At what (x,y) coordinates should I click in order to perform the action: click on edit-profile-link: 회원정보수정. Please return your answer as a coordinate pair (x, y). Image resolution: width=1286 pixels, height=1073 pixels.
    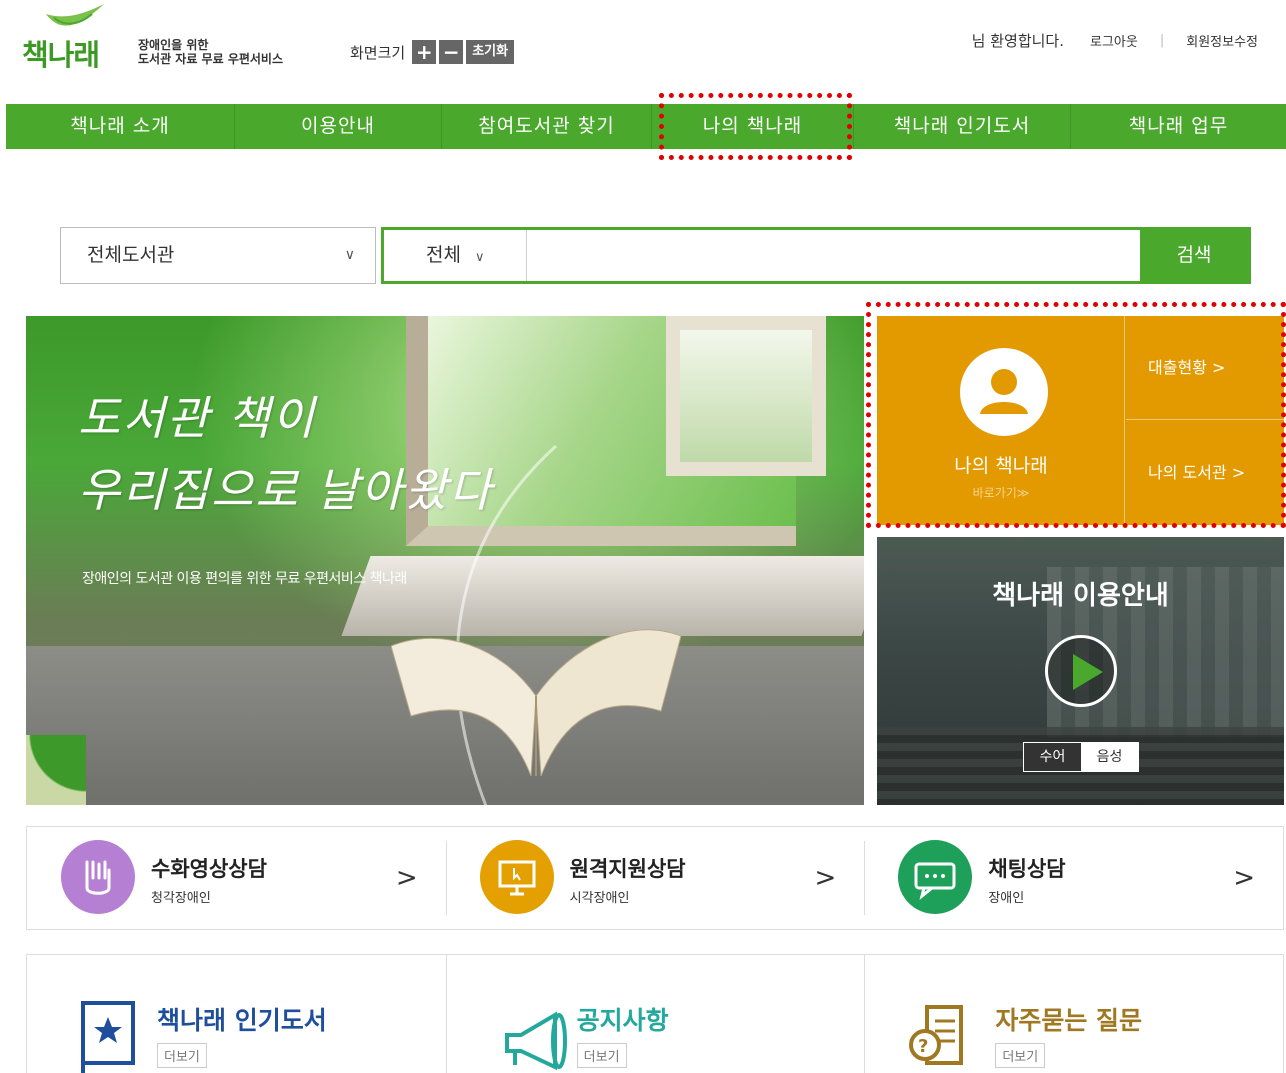
    Looking at the image, I should click on (1222, 40).